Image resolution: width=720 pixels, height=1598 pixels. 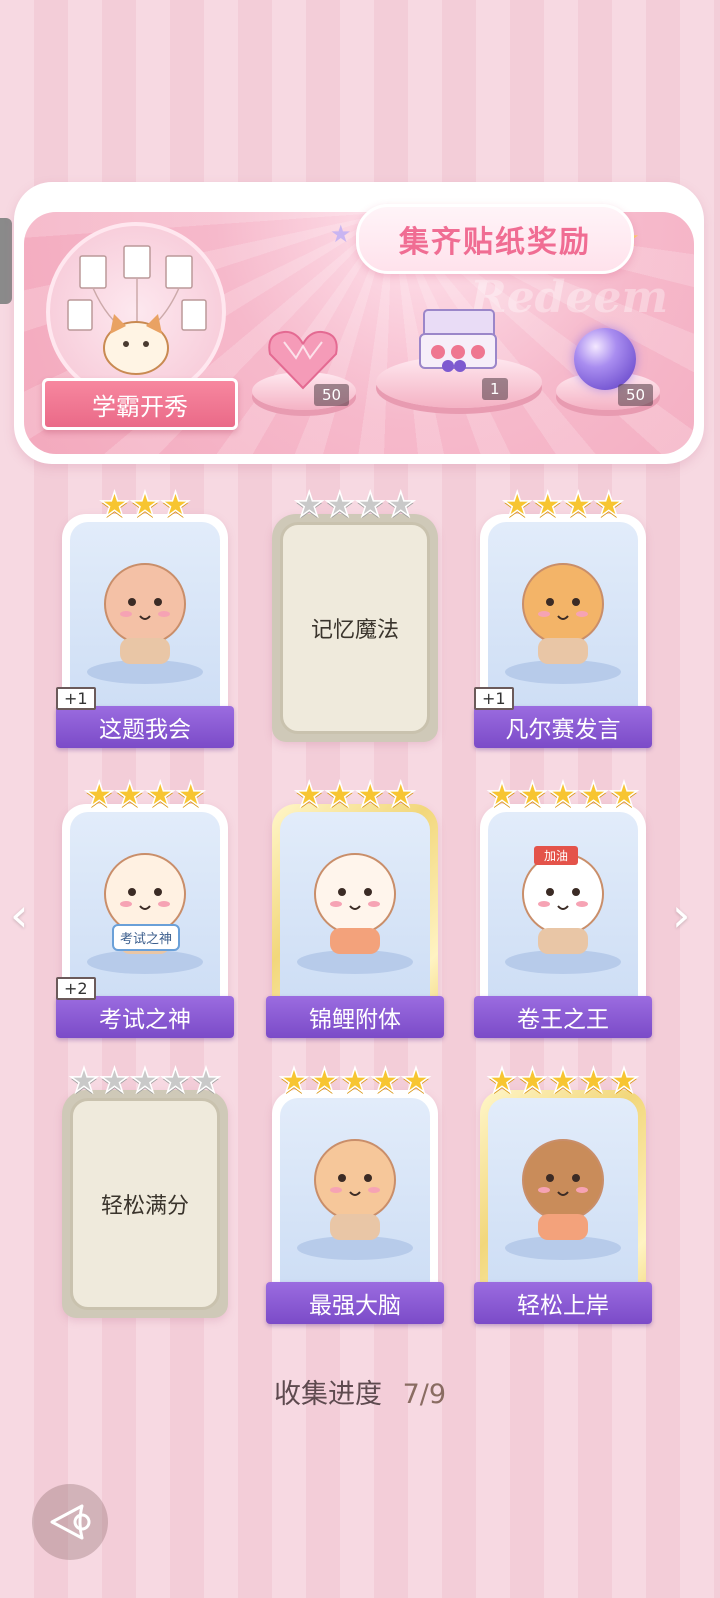 What do you see at coordinates (146, 937) in the screenshot?
I see `exam-sign-text: 考试之神` at bounding box center [146, 937].